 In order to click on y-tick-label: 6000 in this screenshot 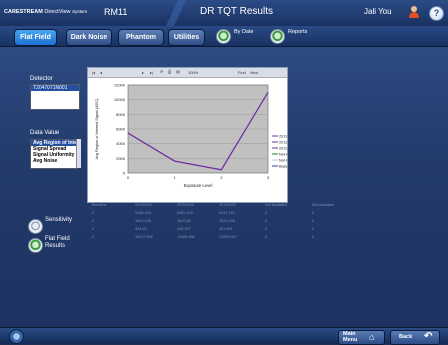, I will do `click(121, 129)`.